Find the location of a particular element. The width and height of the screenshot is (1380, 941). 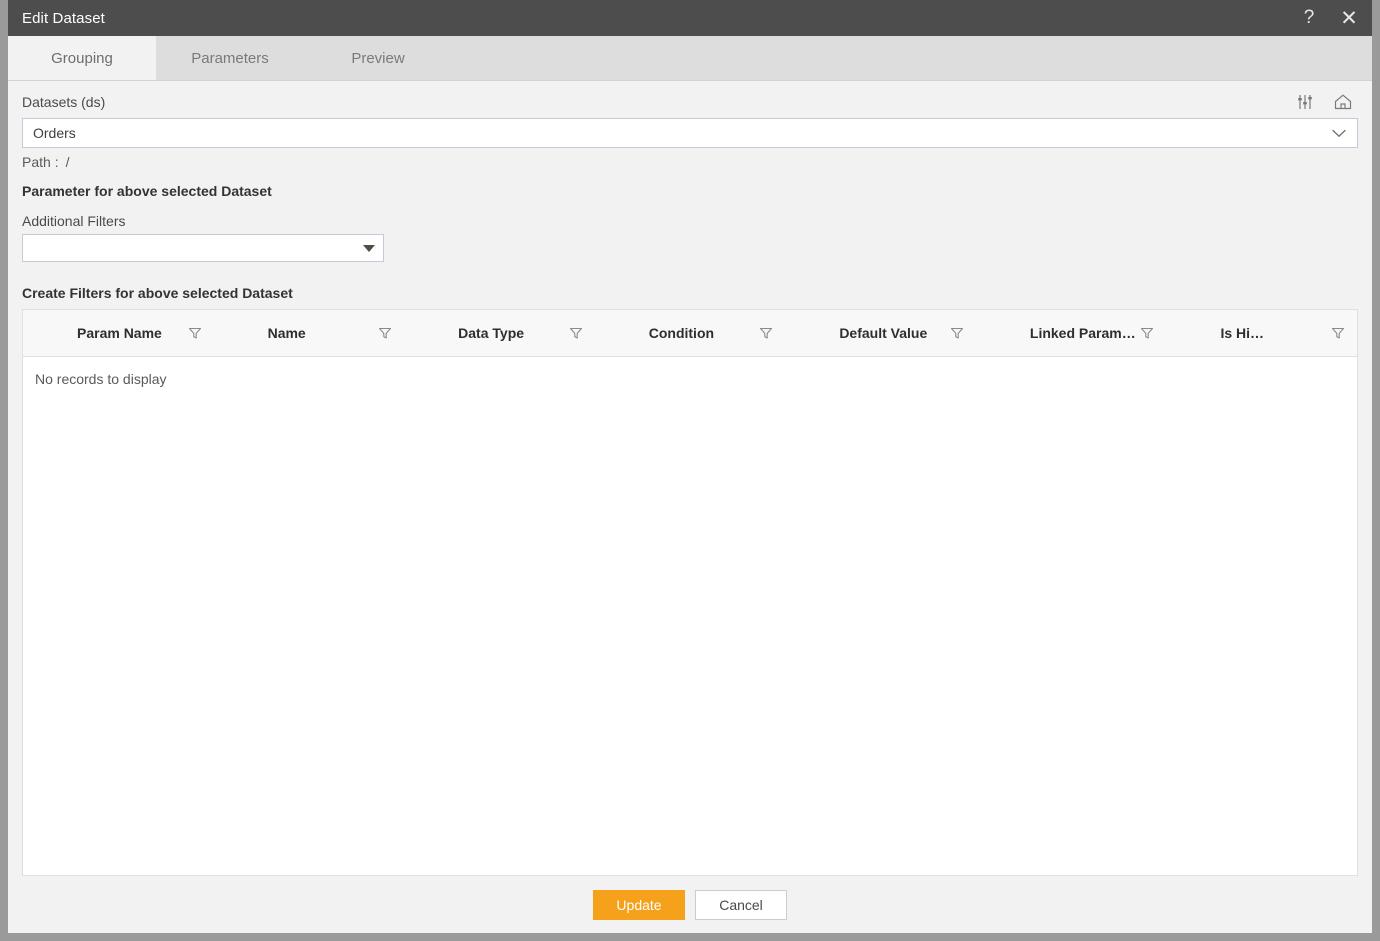

grid-empty-message: No records to display is located at coordinates (101, 379).